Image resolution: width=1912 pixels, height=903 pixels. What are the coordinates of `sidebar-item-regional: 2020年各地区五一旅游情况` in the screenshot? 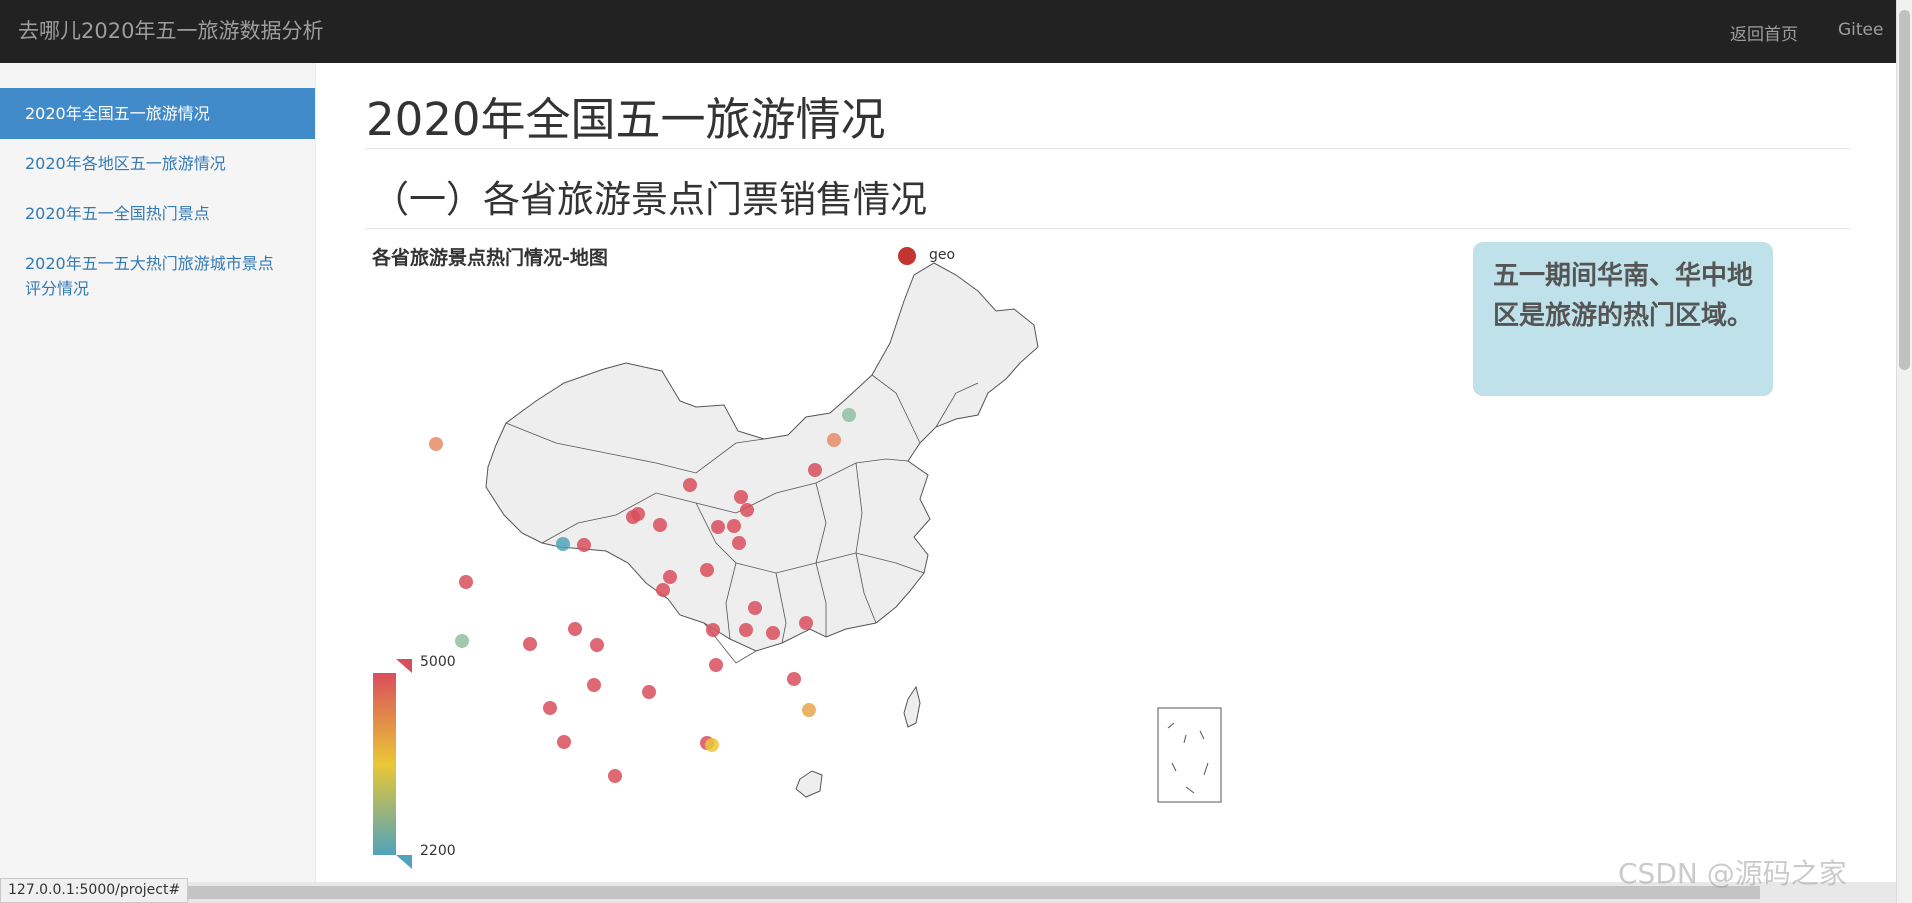 It's located at (157, 163).